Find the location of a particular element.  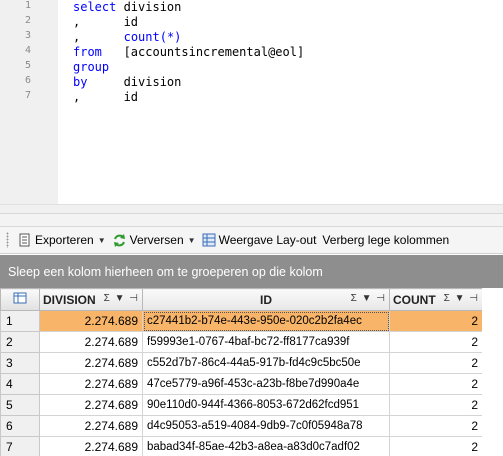

grid-layout-icon is located at coordinates (209, 240).